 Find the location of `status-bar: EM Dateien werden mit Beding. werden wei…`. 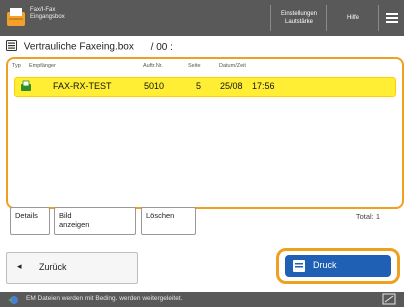

status-bar: EM Dateien werden mit Beding. werden wei… is located at coordinates (202, 299).